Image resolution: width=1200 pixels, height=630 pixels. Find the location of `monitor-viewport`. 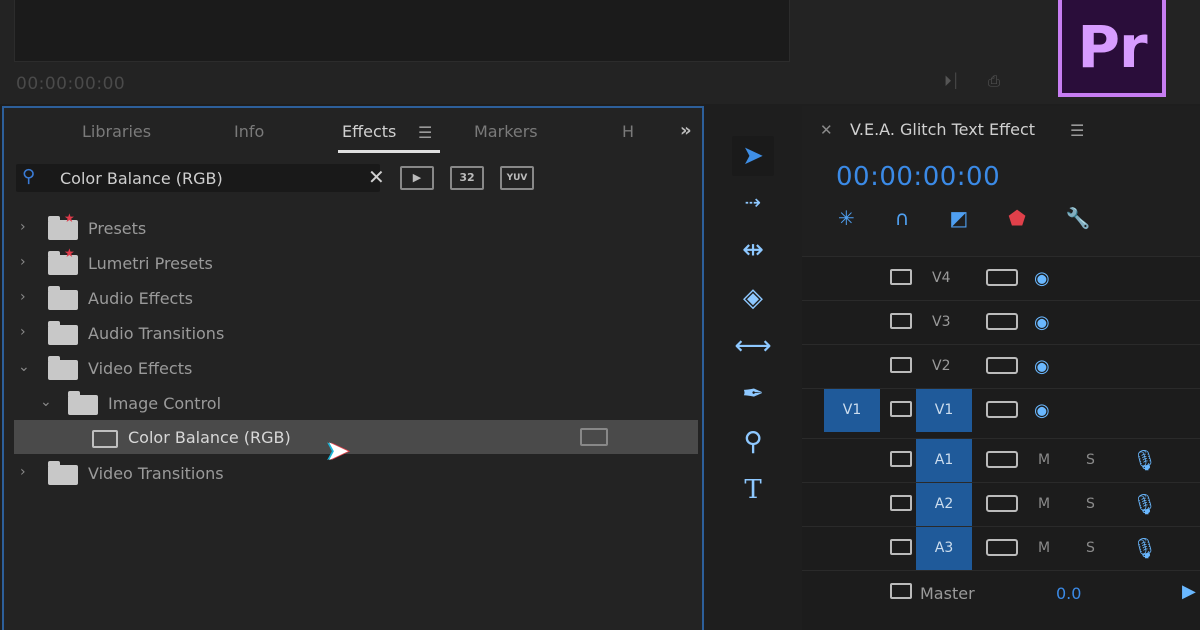

monitor-viewport is located at coordinates (402, 31).